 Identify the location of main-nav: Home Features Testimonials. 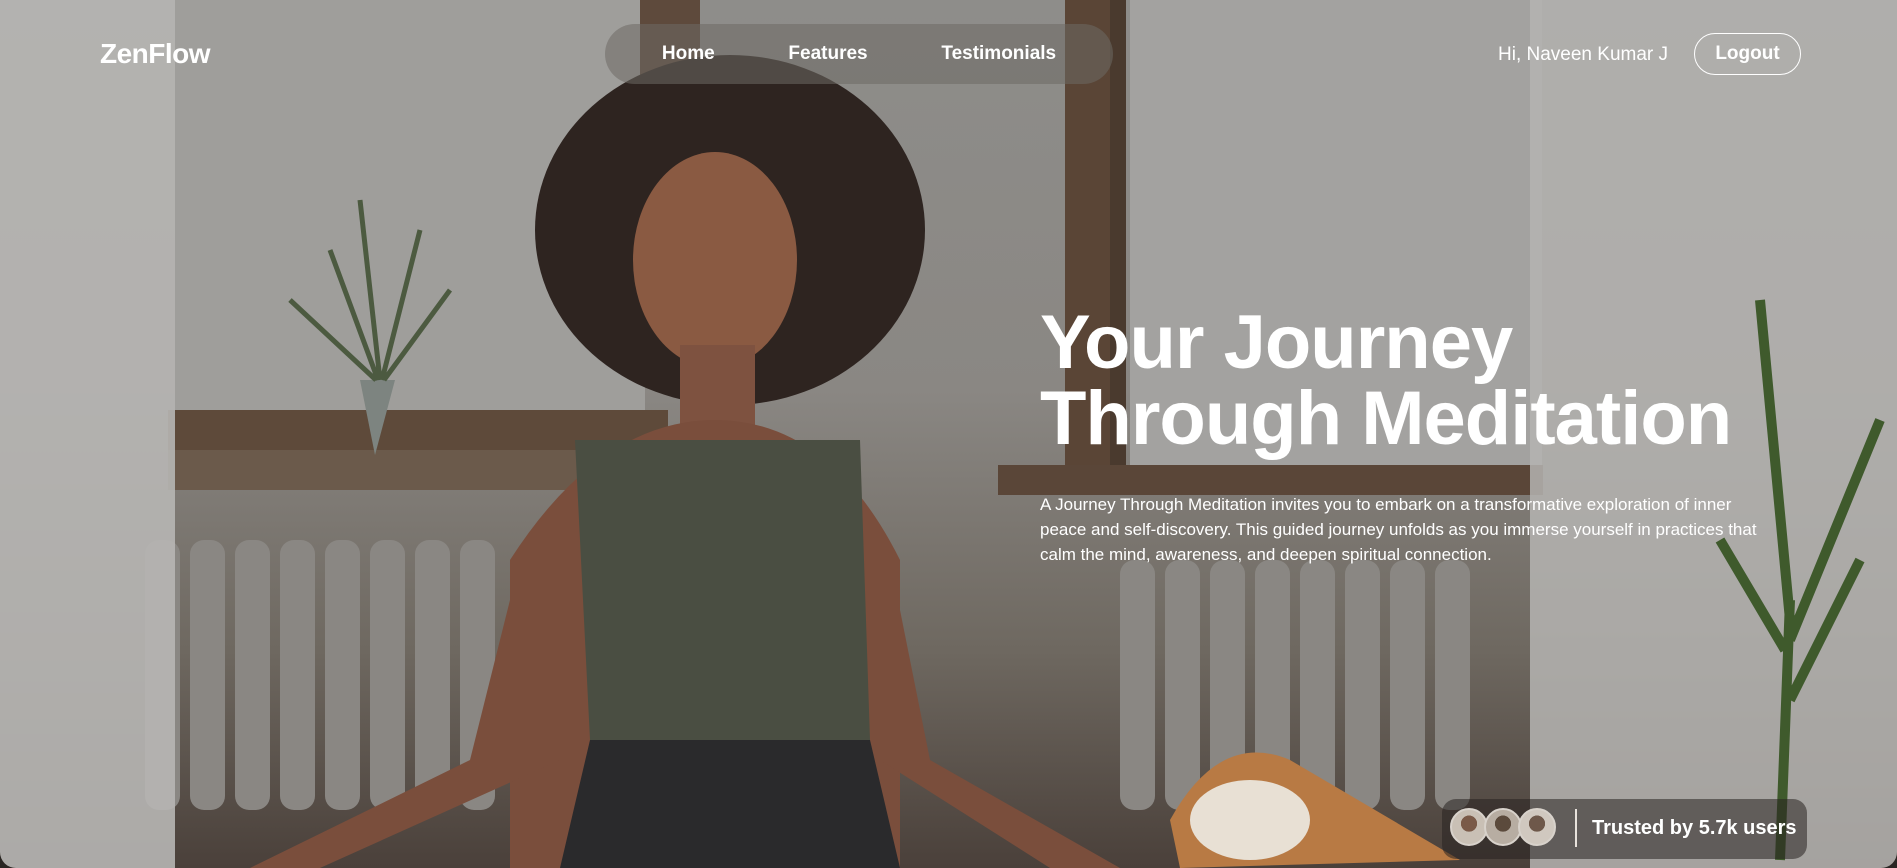
(859, 54).